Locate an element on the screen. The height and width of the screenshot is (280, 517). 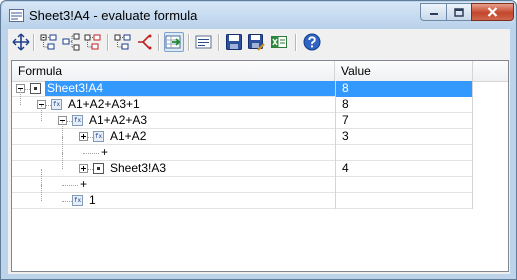
goto-cell-button is located at coordinates (174, 42).